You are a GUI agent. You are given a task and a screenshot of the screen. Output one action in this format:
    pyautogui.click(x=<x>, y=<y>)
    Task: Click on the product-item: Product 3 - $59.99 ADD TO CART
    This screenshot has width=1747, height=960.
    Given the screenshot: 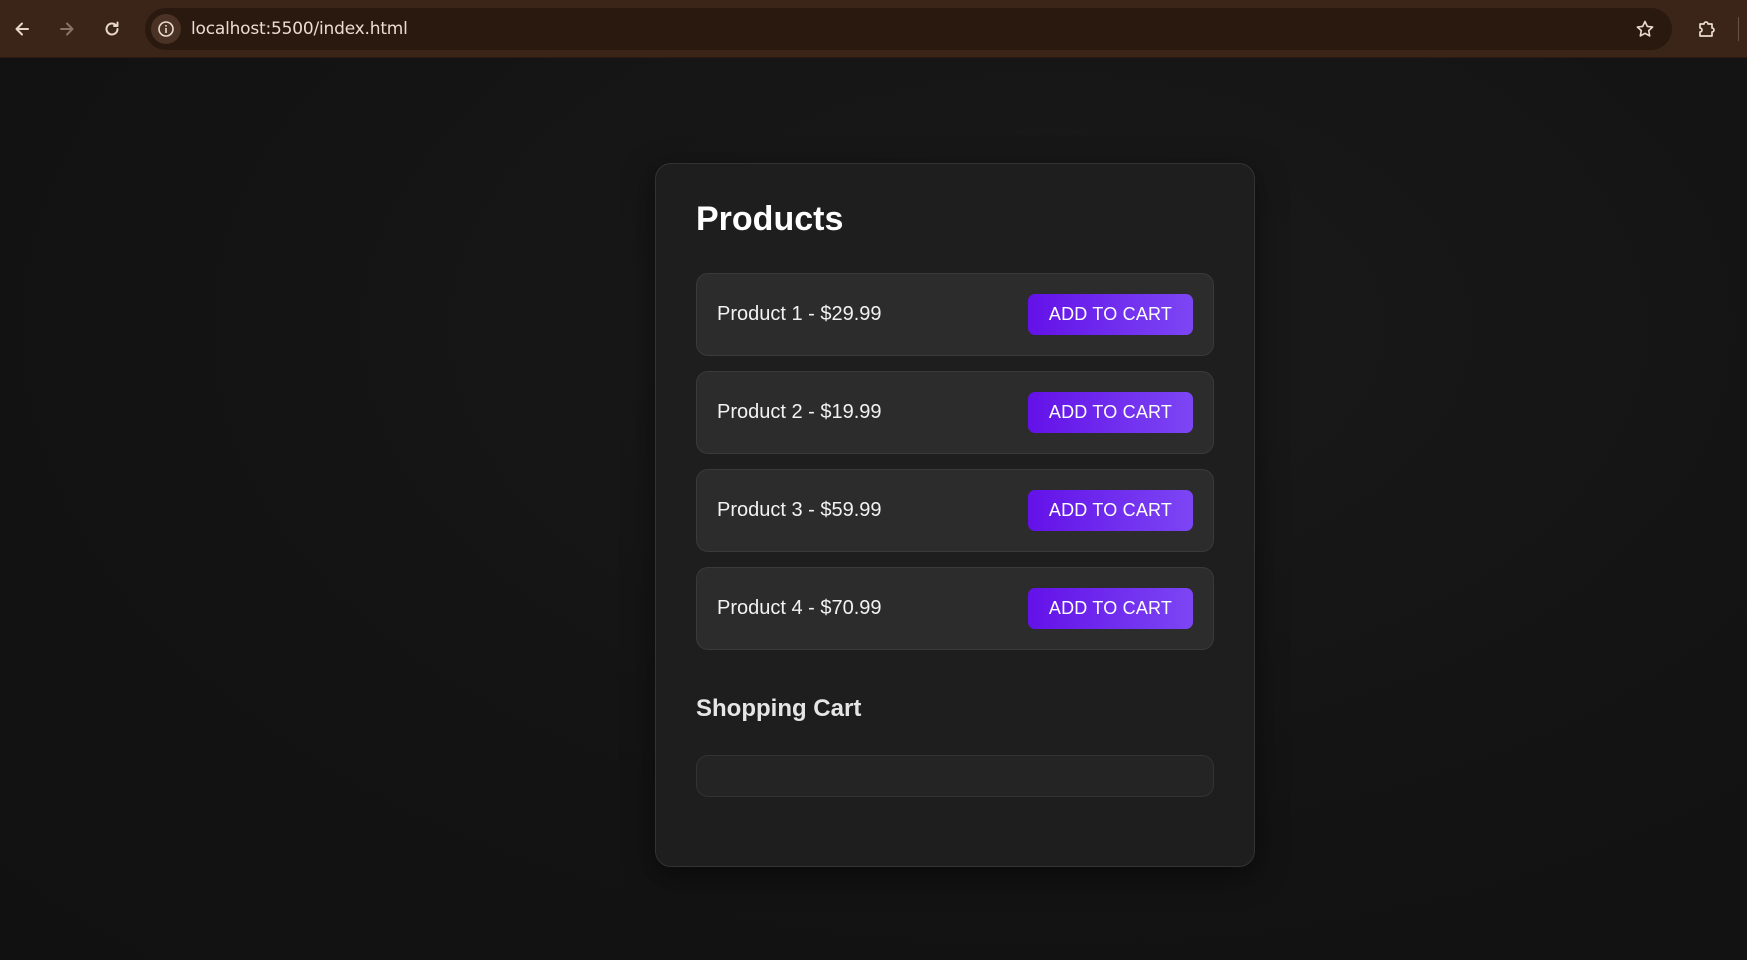 What is the action you would take?
    pyautogui.click(x=955, y=510)
    